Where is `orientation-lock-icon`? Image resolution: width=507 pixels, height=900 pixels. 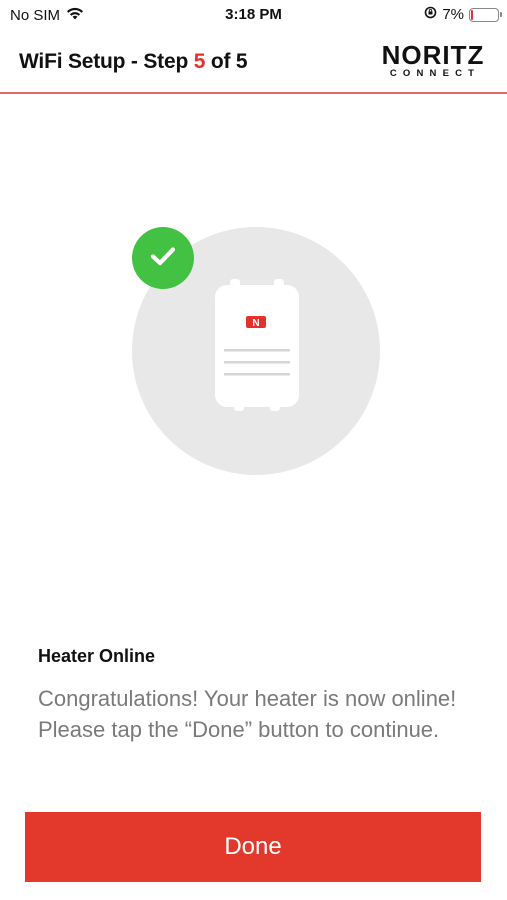 orientation-lock-icon is located at coordinates (430, 14).